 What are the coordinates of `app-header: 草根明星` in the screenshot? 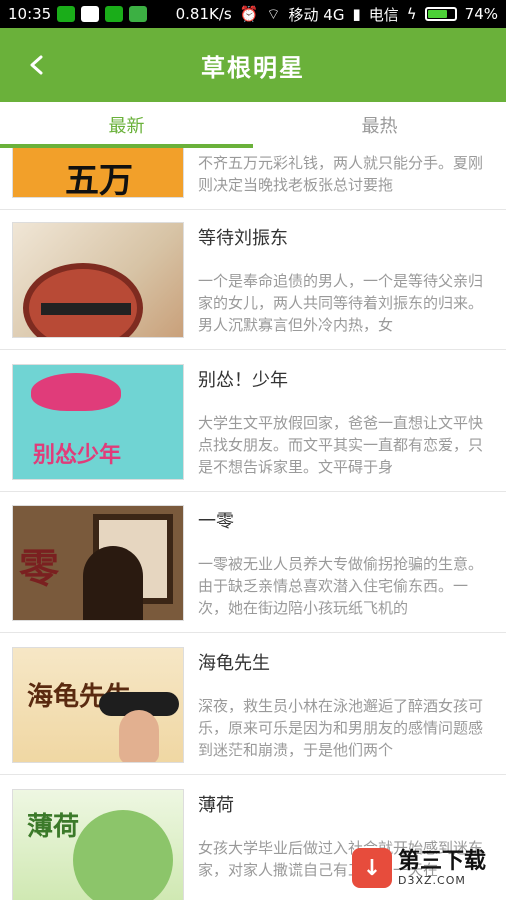 It's located at (253, 65).